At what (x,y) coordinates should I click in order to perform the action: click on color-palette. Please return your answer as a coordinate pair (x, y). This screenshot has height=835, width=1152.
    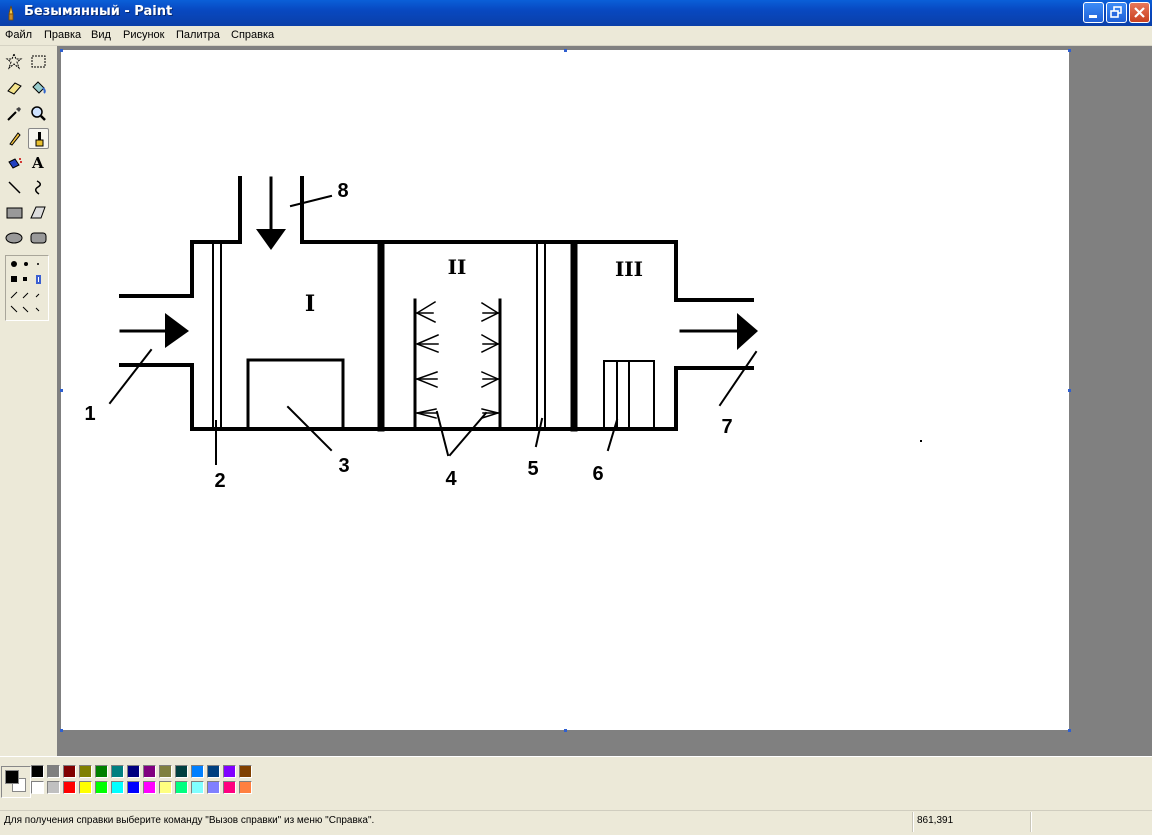
    Looking at the image, I should click on (576, 783).